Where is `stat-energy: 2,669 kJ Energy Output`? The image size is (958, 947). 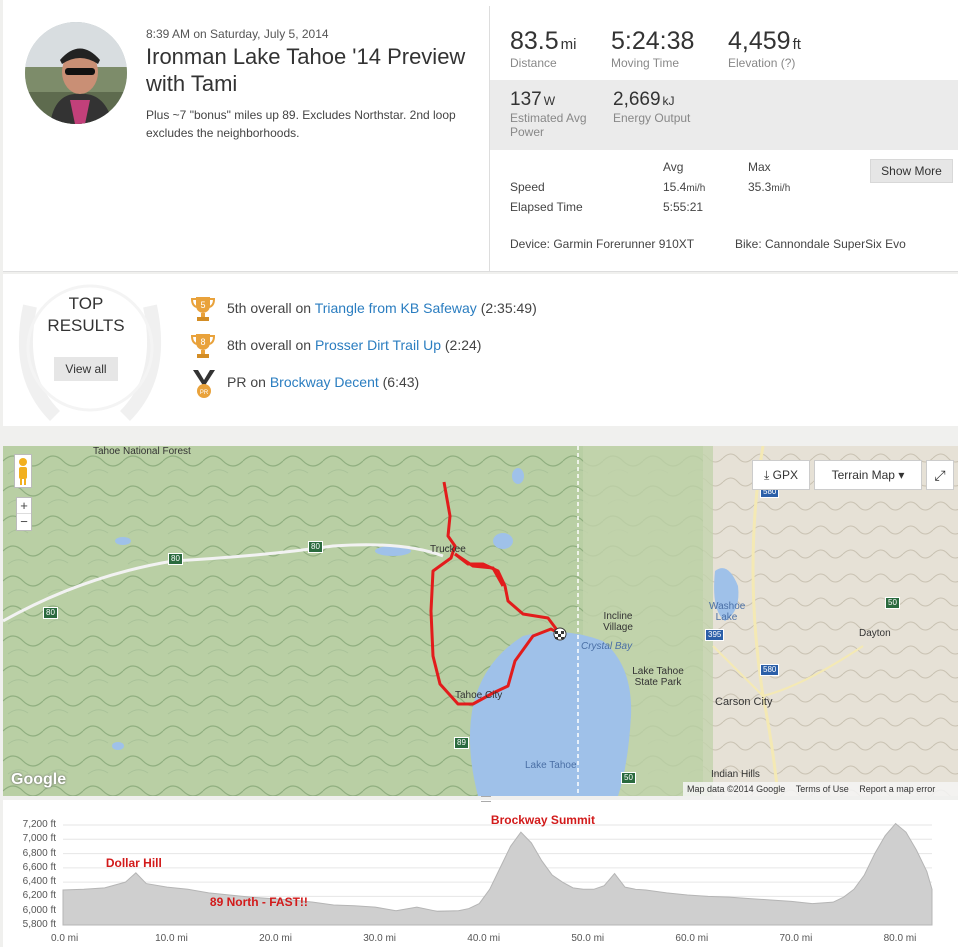 stat-energy: 2,669 kJ Energy Output is located at coordinates (651, 107).